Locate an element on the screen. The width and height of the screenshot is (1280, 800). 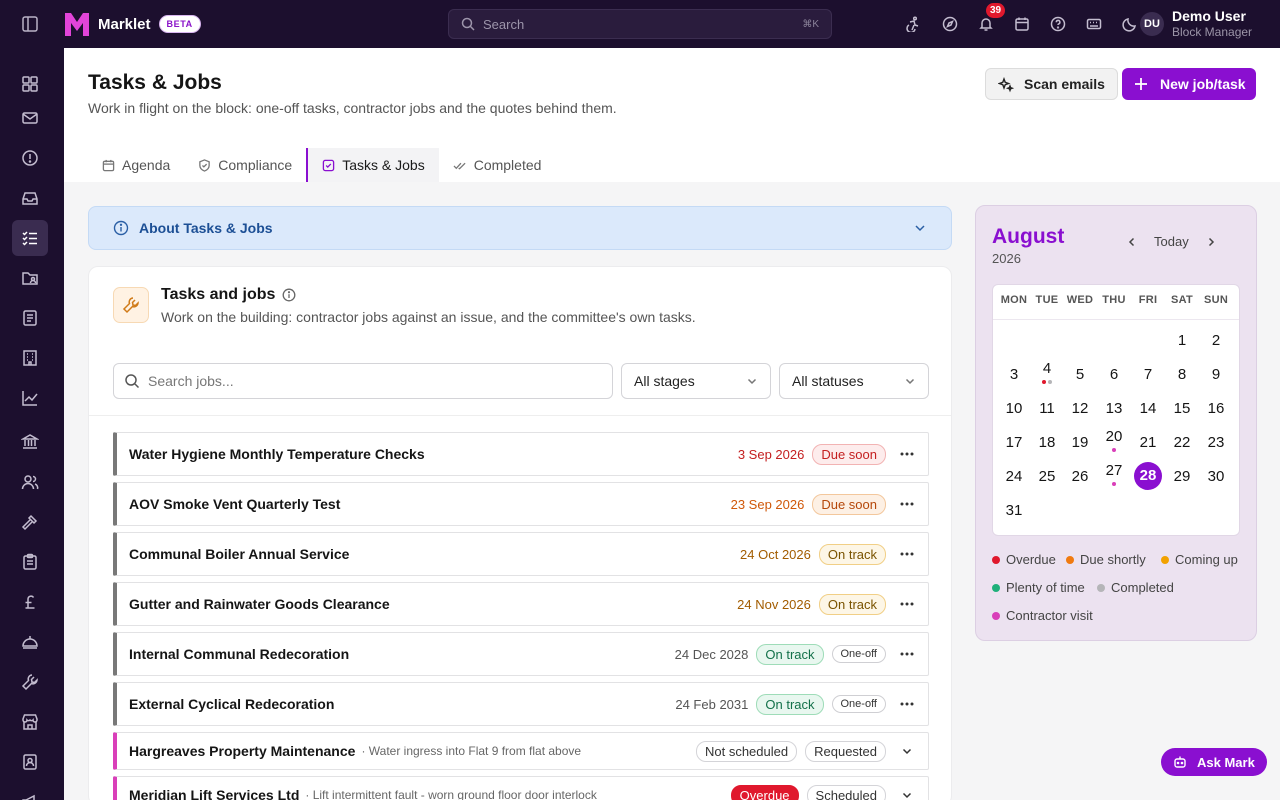
tab-compliance: Compliance is located at coordinates (245, 165).